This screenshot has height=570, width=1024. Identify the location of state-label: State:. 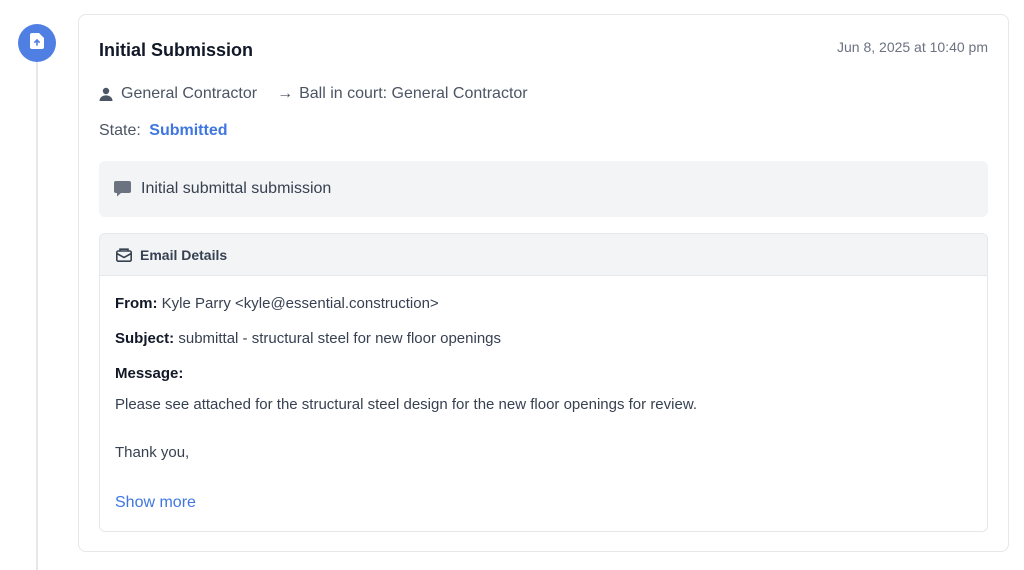
(120, 130).